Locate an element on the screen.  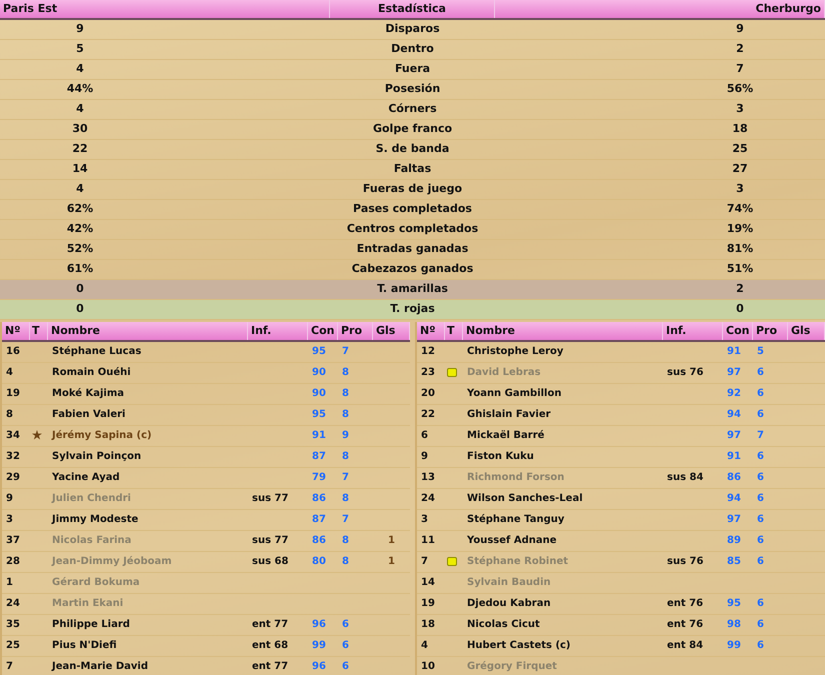
condition-value: 98 is located at coordinates (734, 624).